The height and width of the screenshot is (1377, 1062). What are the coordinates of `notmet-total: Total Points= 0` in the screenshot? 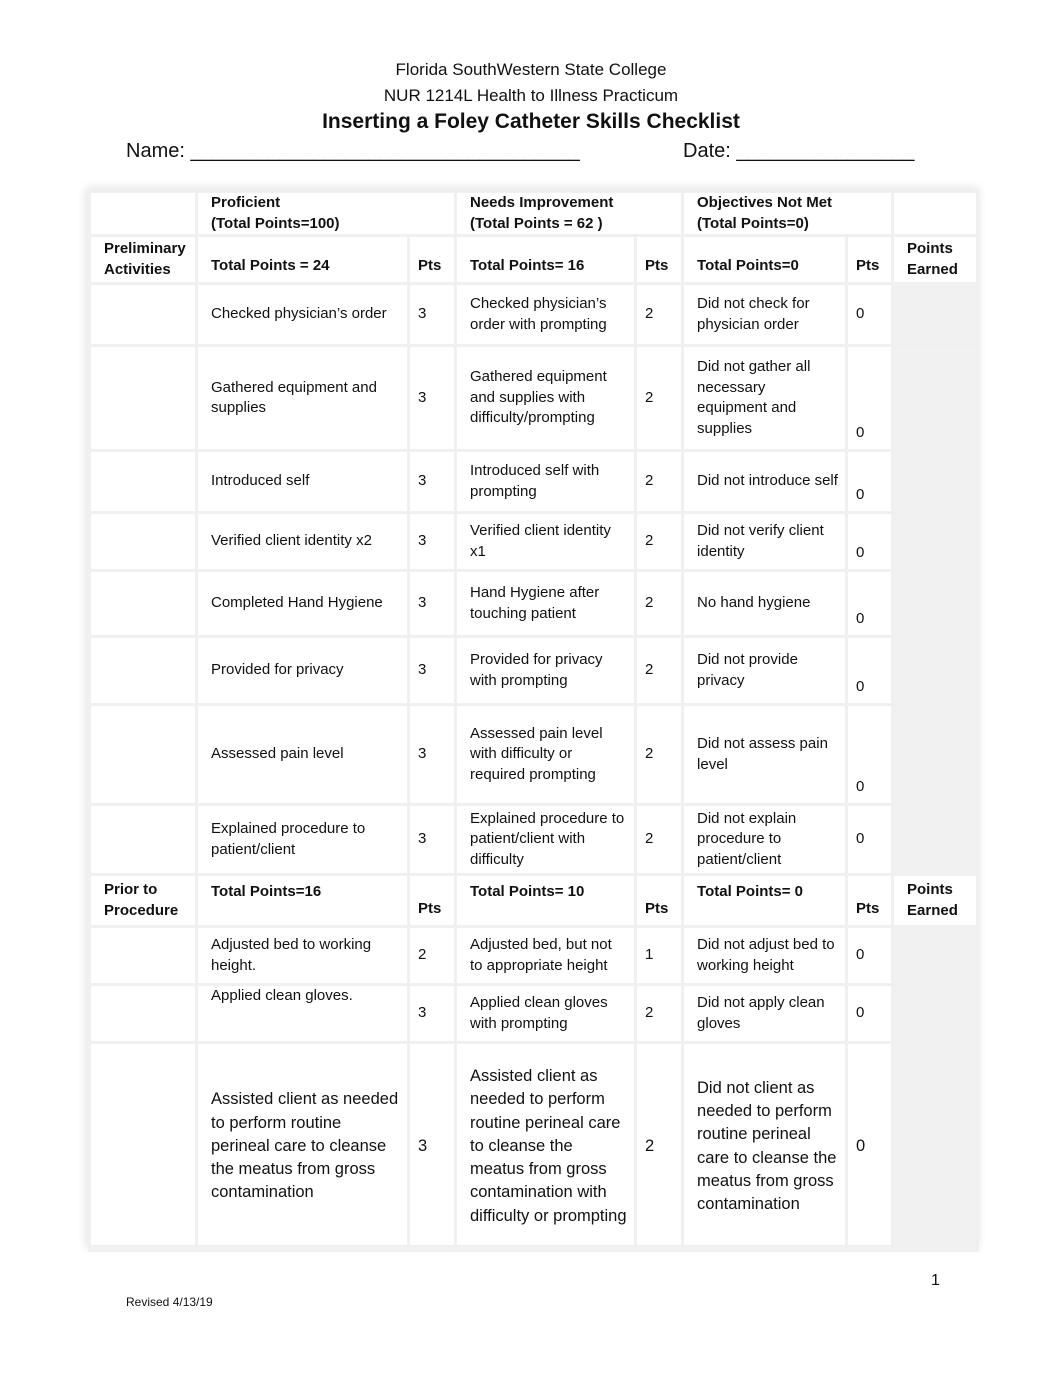 It's located at (765, 900).